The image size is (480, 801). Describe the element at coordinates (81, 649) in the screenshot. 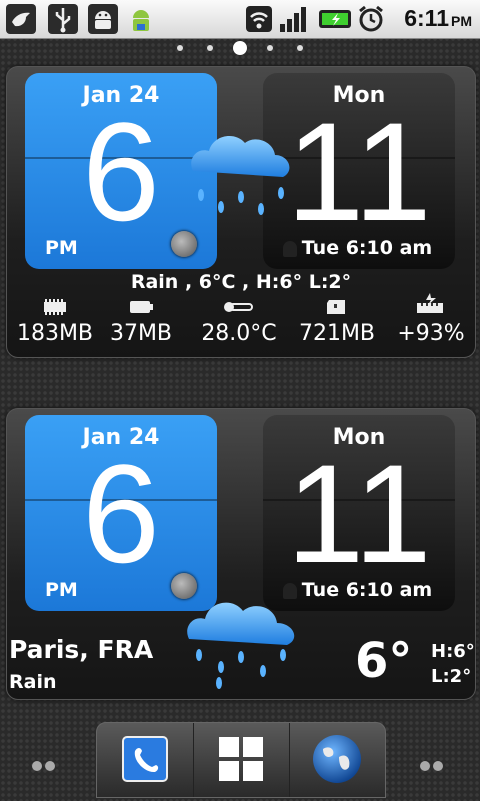

I see `city-name: Paris, FRA` at that location.